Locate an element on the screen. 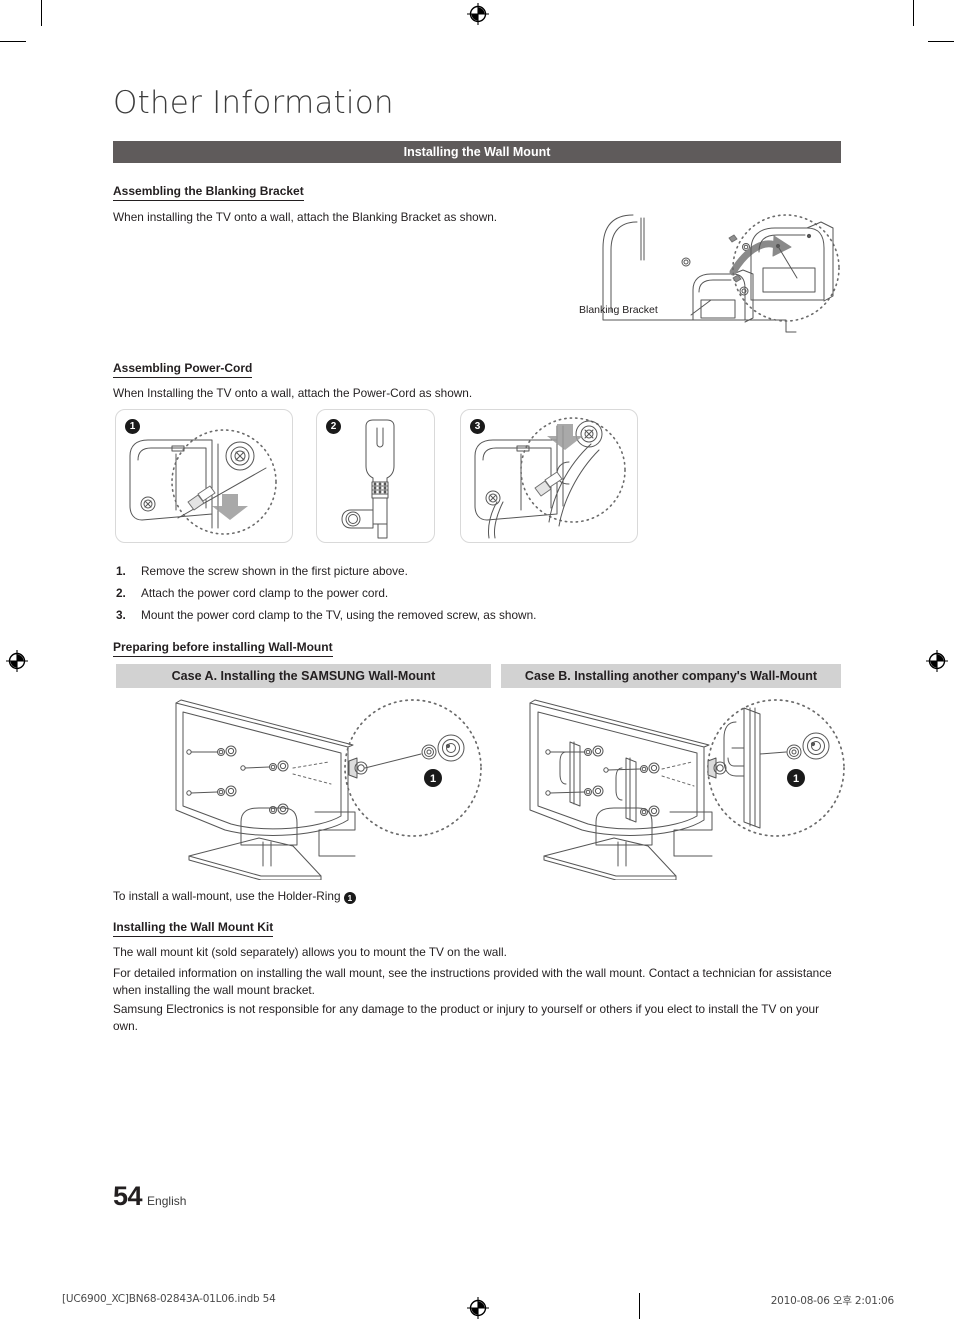 Image resolution: width=954 pixels, height=1321 pixels. crop-mark-top-right-vertical is located at coordinates (913, 13).